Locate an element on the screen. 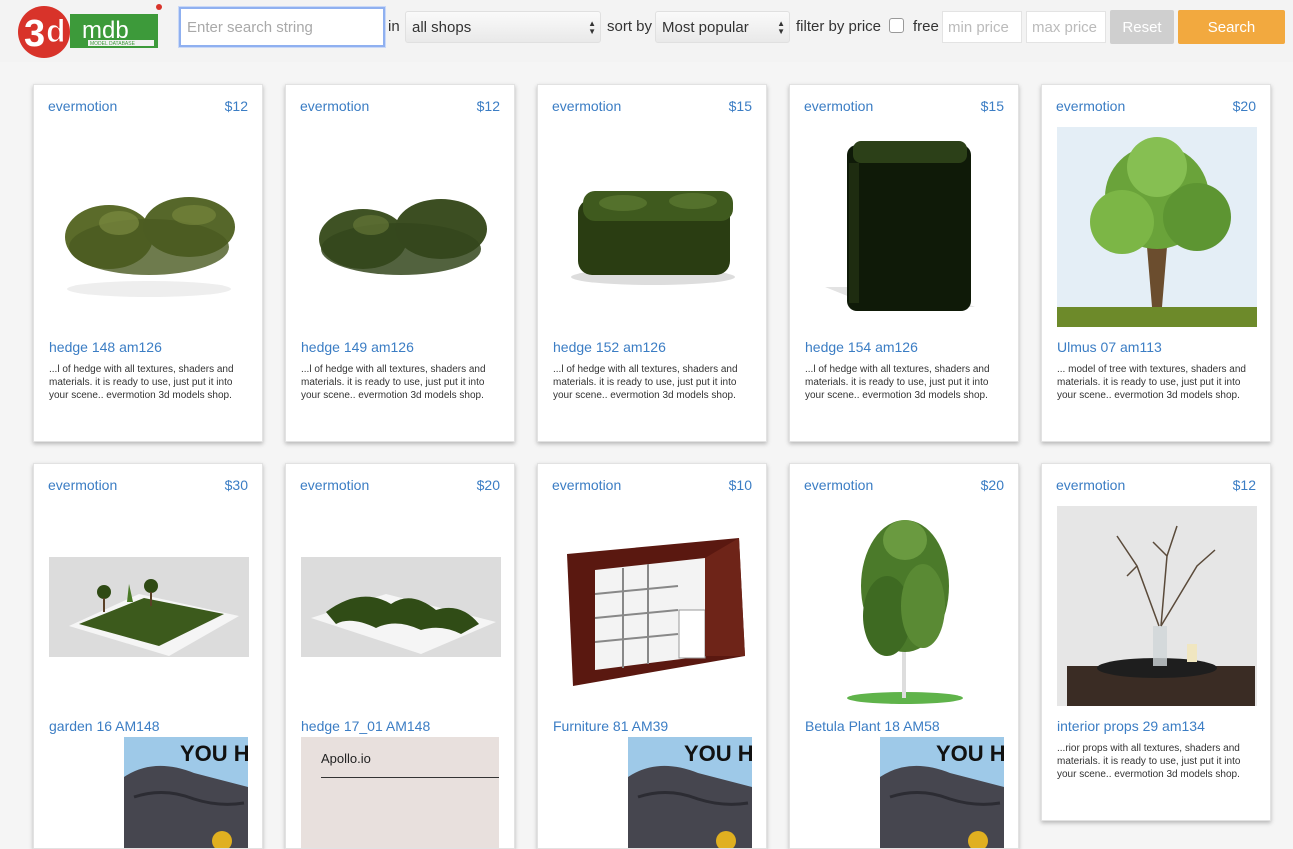 The height and width of the screenshot is (849, 1293). product-price: $30 is located at coordinates (236, 485).